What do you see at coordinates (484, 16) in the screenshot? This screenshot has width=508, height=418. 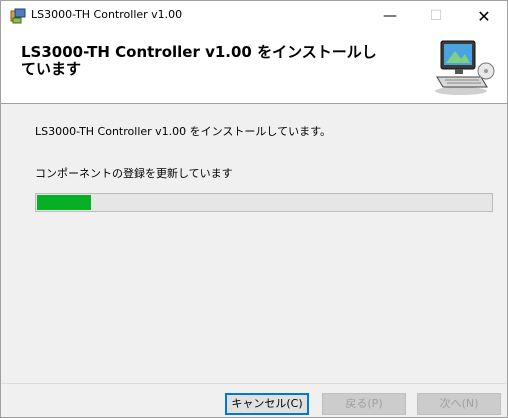 I see `close-button: ✕` at bounding box center [484, 16].